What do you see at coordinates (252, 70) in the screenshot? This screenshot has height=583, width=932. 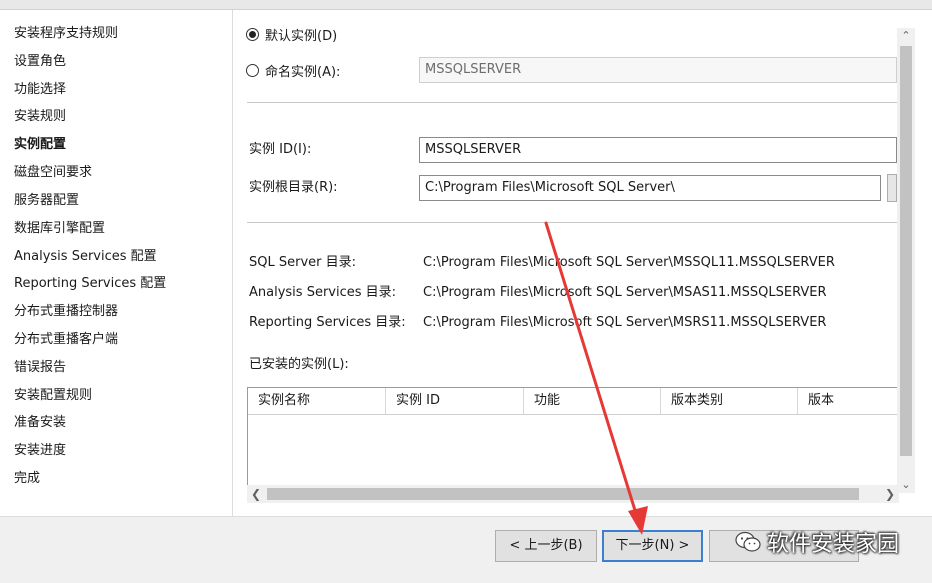 I see `named-instance-radio` at bounding box center [252, 70].